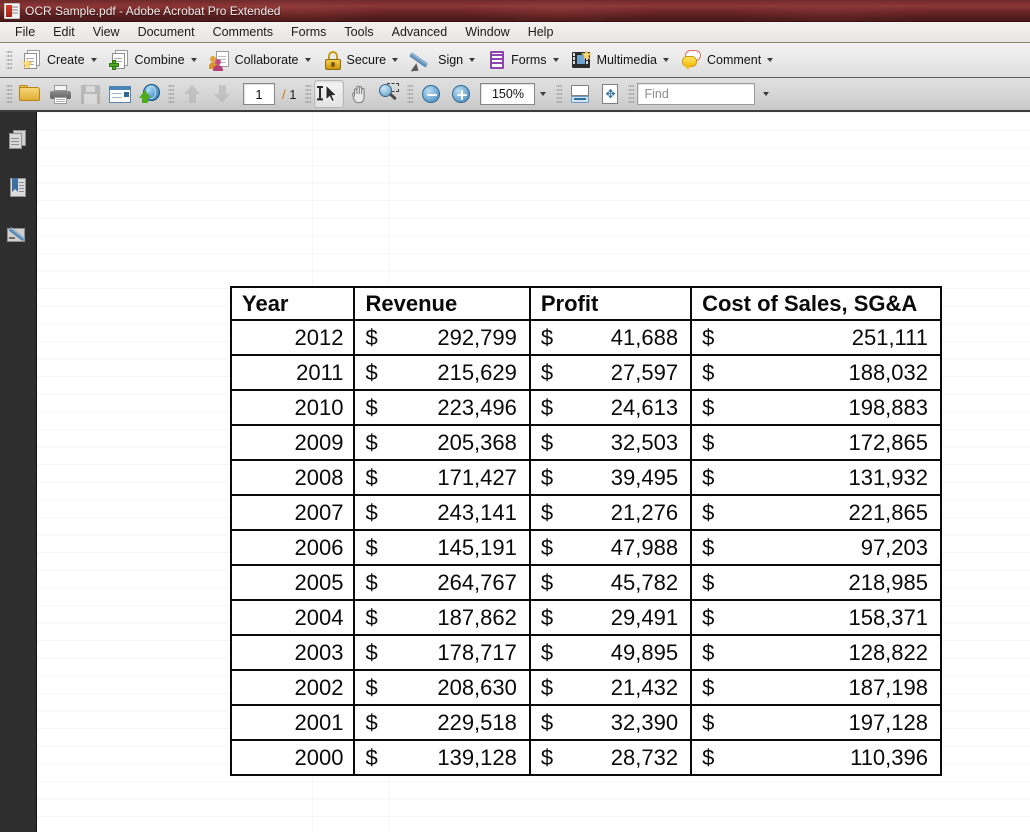 The height and width of the screenshot is (832, 1030). Describe the element at coordinates (610, 407) in the screenshot. I see `cell-profit: $24,613` at that location.